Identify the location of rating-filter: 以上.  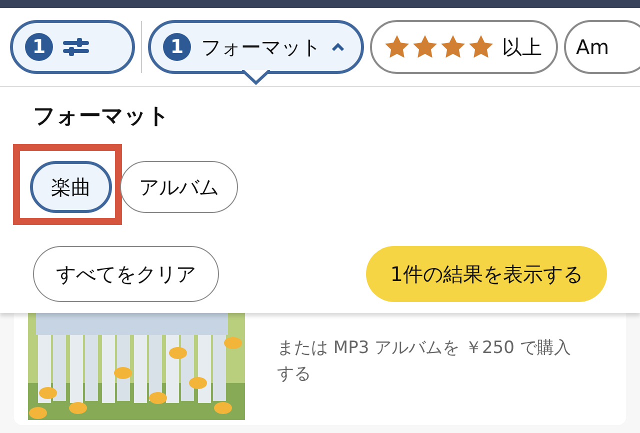
(464, 47).